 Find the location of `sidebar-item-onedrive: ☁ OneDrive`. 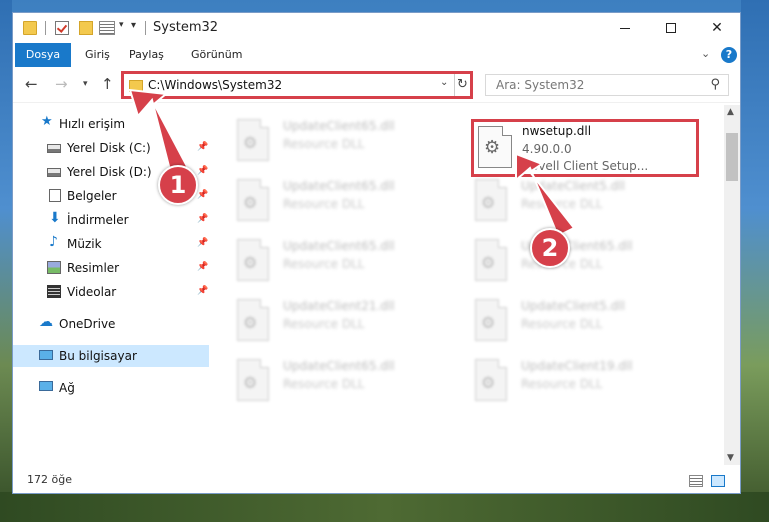

sidebar-item-onedrive: ☁ OneDrive is located at coordinates (111, 324).